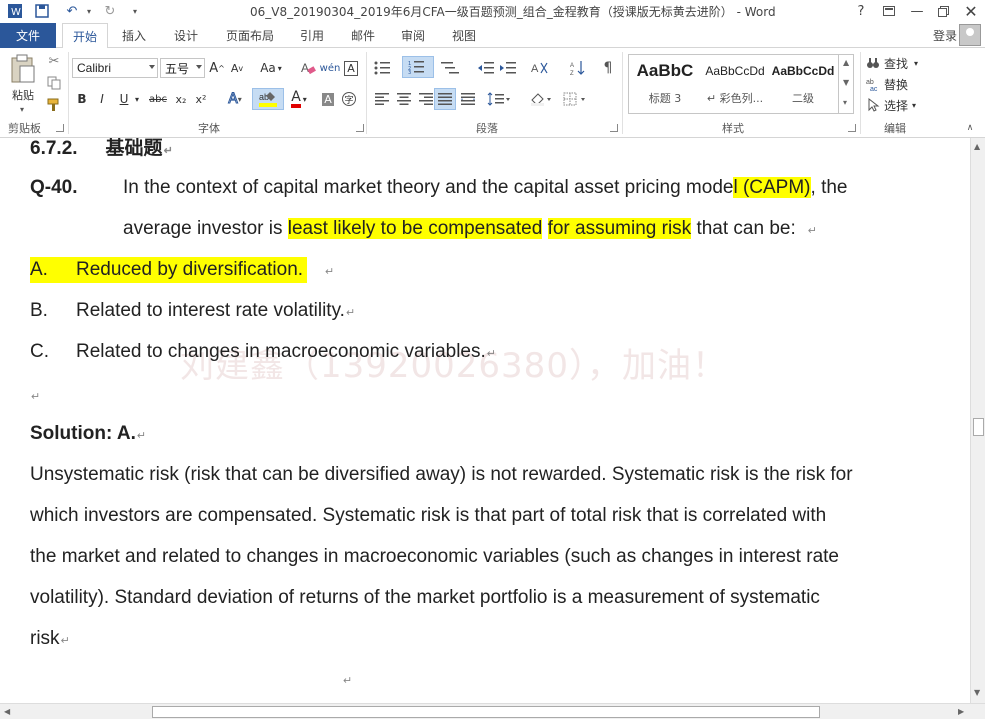 This screenshot has width=985, height=719. I want to click on scroll-up-icon: ▲, so click(977, 146).